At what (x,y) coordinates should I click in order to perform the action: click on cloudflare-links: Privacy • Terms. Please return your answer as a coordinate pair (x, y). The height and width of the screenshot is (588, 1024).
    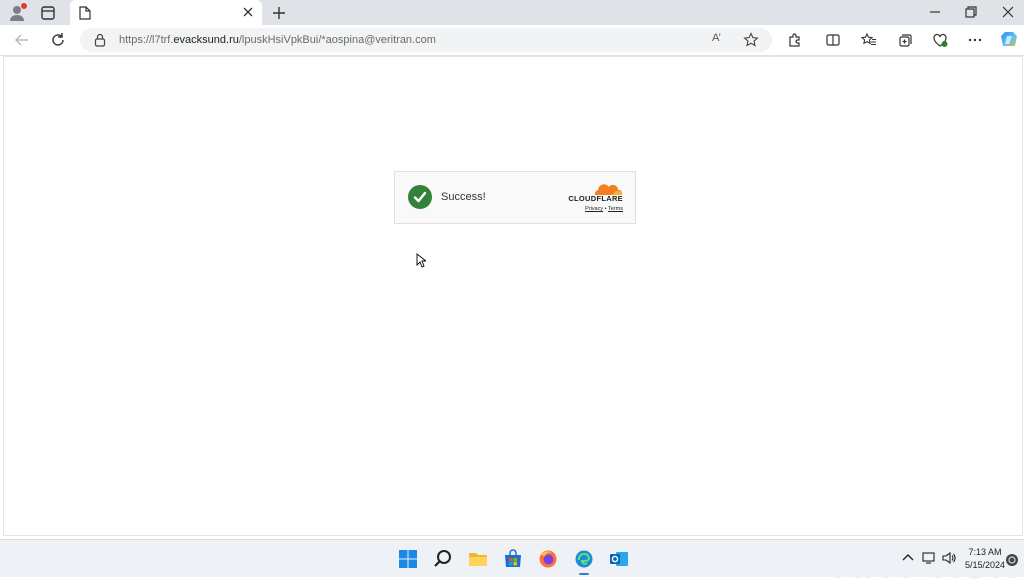
    Looking at the image, I should click on (589, 209).